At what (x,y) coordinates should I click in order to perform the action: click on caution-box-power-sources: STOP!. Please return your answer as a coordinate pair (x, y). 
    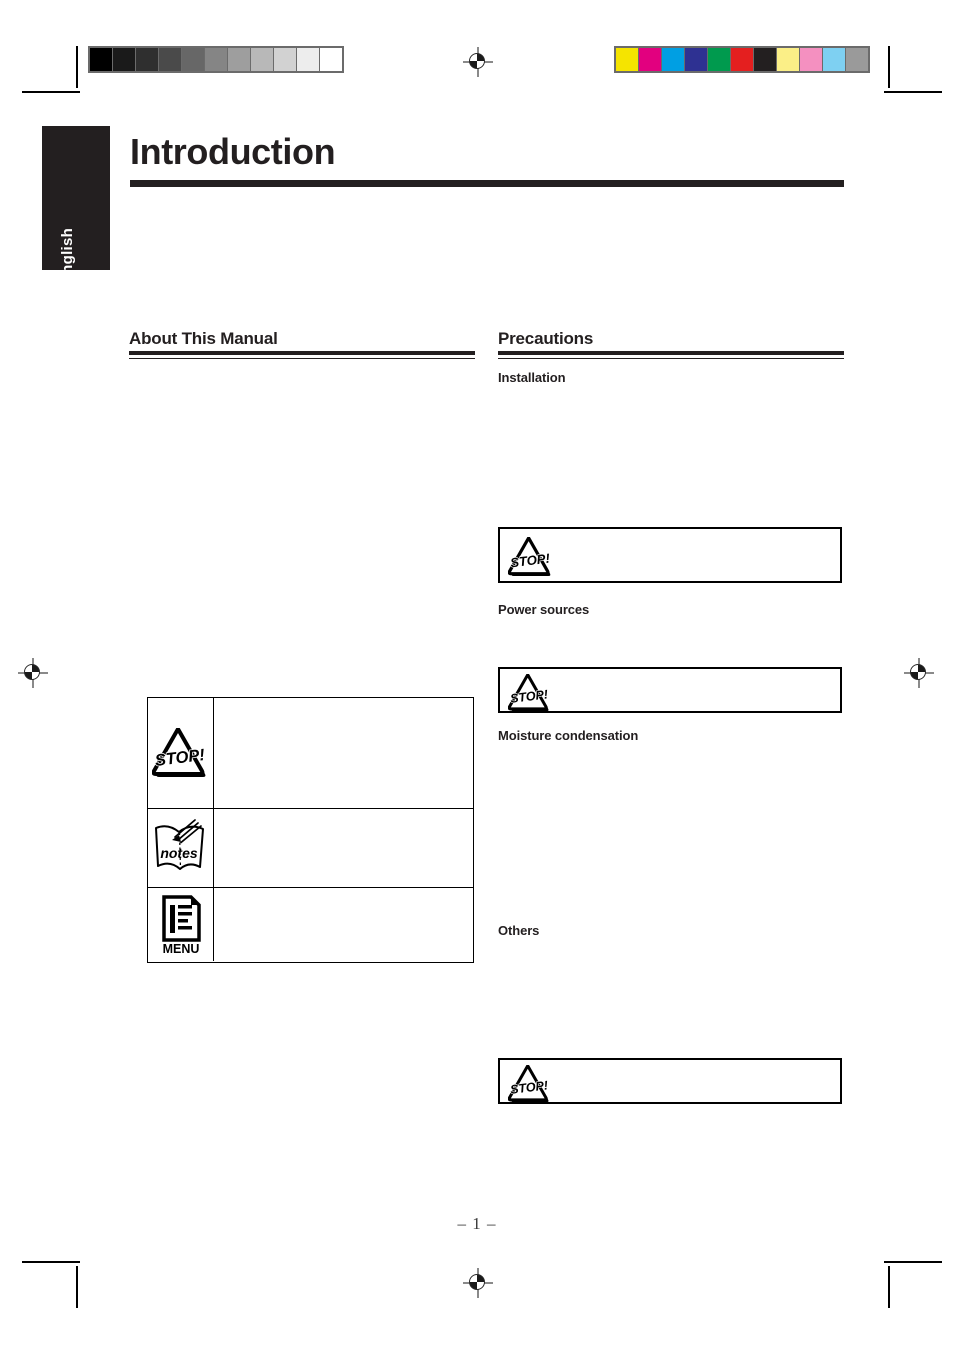
    Looking at the image, I should click on (670, 690).